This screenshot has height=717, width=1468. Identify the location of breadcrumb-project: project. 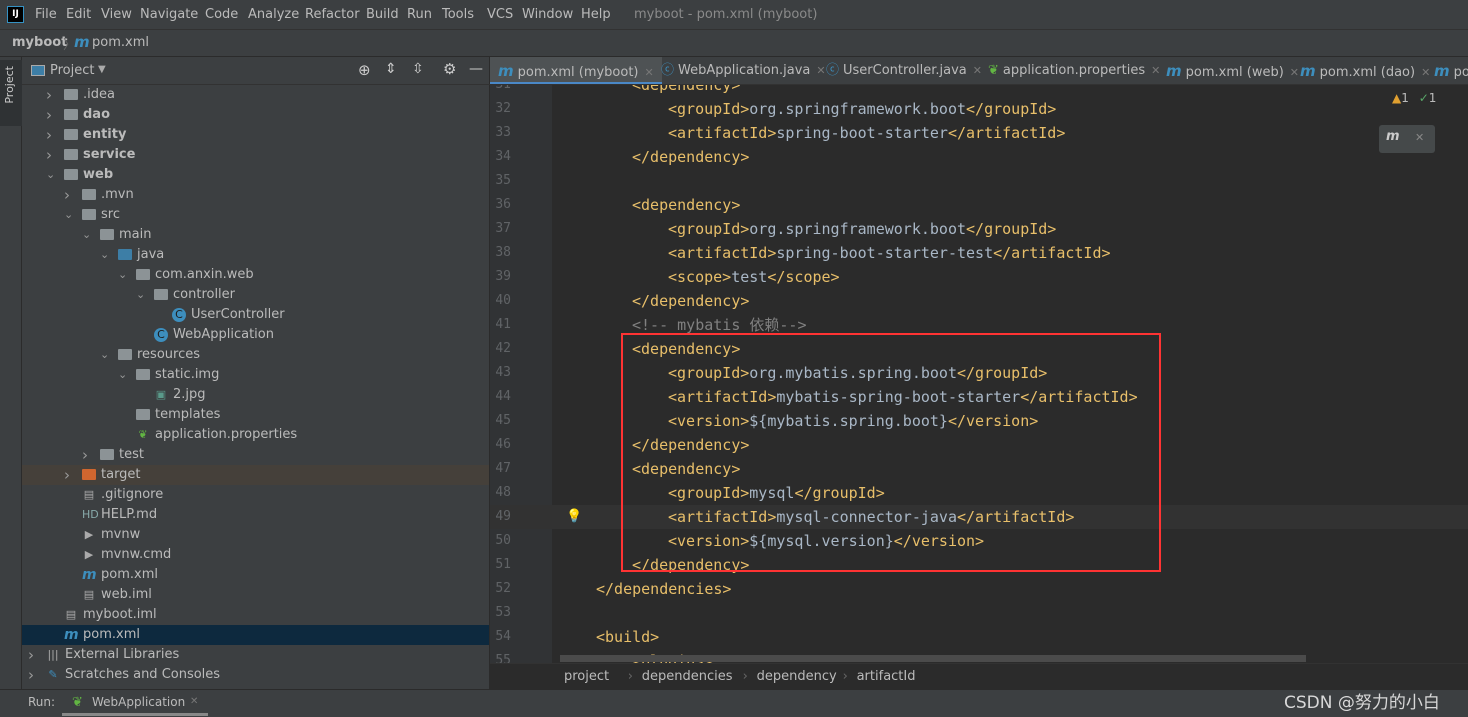
(586, 676).